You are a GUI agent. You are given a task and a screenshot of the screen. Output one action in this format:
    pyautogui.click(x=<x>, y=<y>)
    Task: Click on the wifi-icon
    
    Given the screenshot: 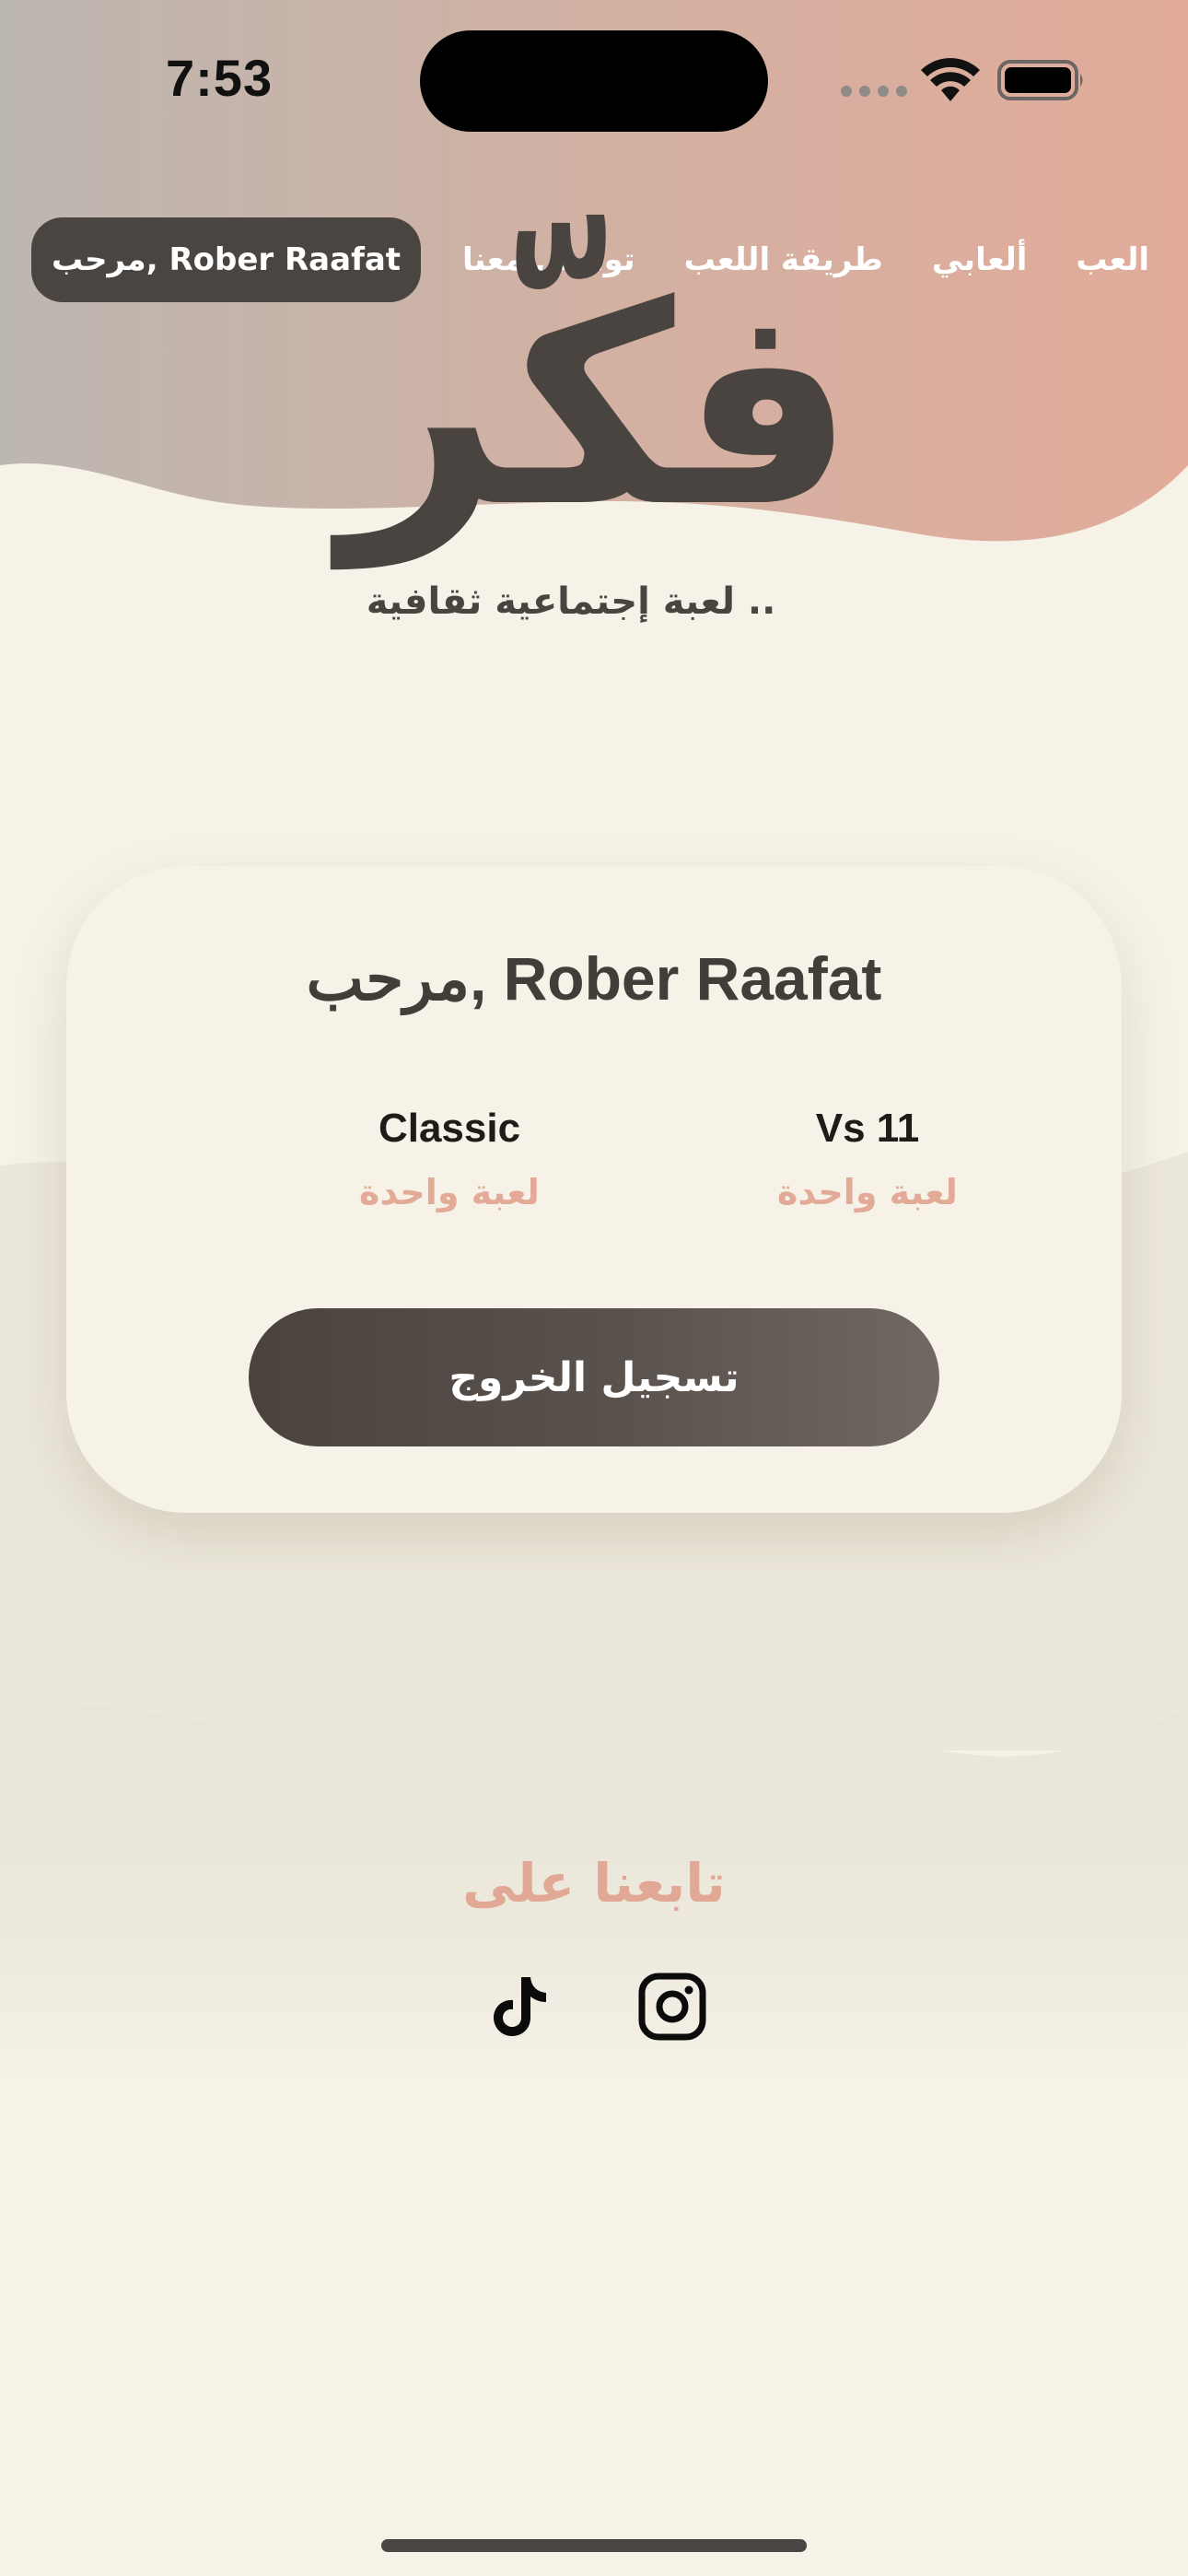 What is the action you would take?
    pyautogui.click(x=951, y=79)
    